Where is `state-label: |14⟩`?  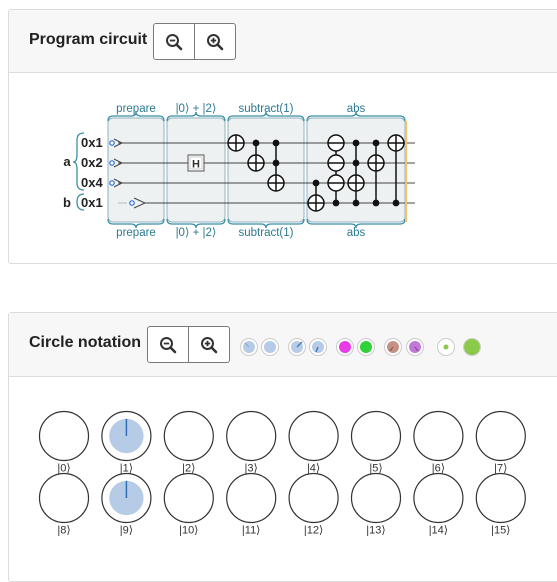 state-label: |14⟩ is located at coordinates (438, 531).